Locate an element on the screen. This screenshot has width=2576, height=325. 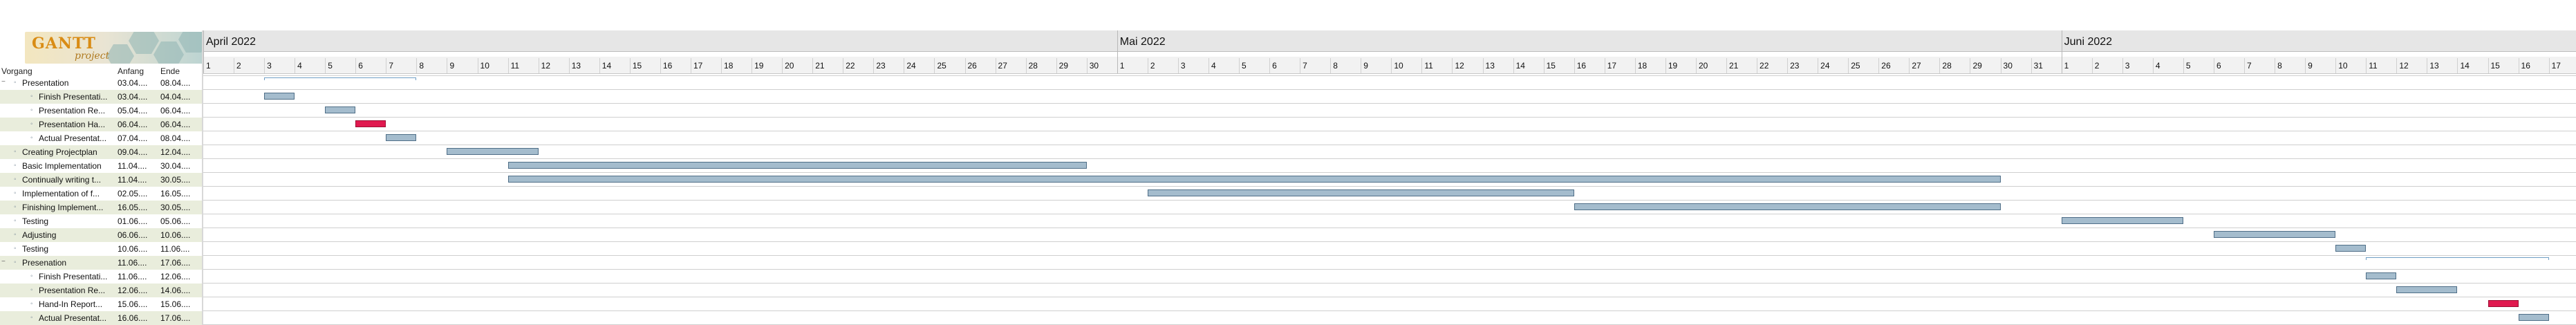
day-label: 21 is located at coordinates (1734, 66).